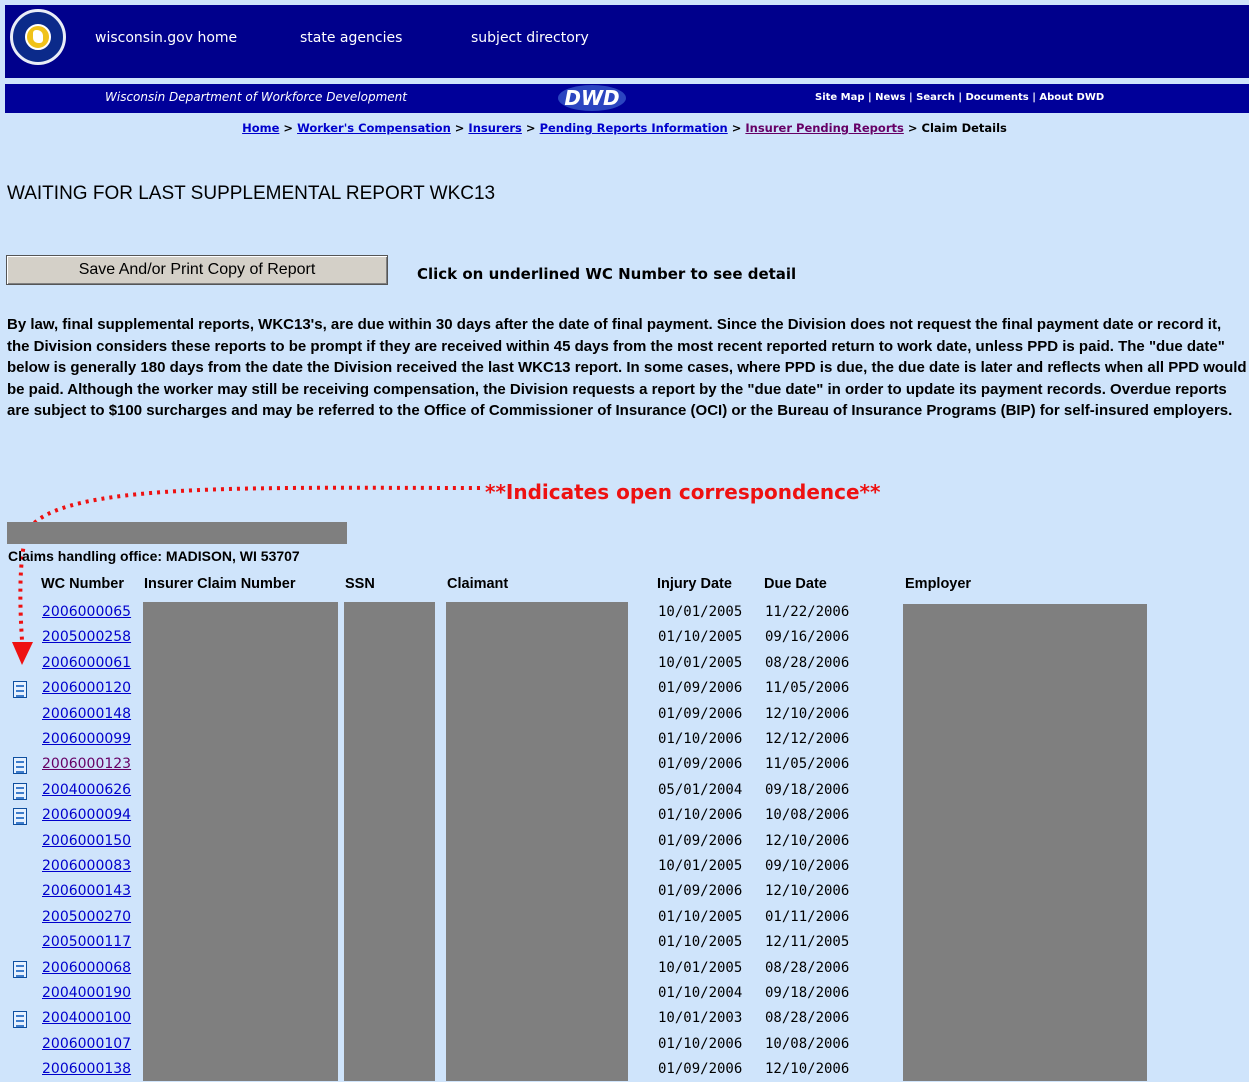  What do you see at coordinates (197, 270) in the screenshot?
I see `save-print-button: Save And/or Print Copy of Report` at bounding box center [197, 270].